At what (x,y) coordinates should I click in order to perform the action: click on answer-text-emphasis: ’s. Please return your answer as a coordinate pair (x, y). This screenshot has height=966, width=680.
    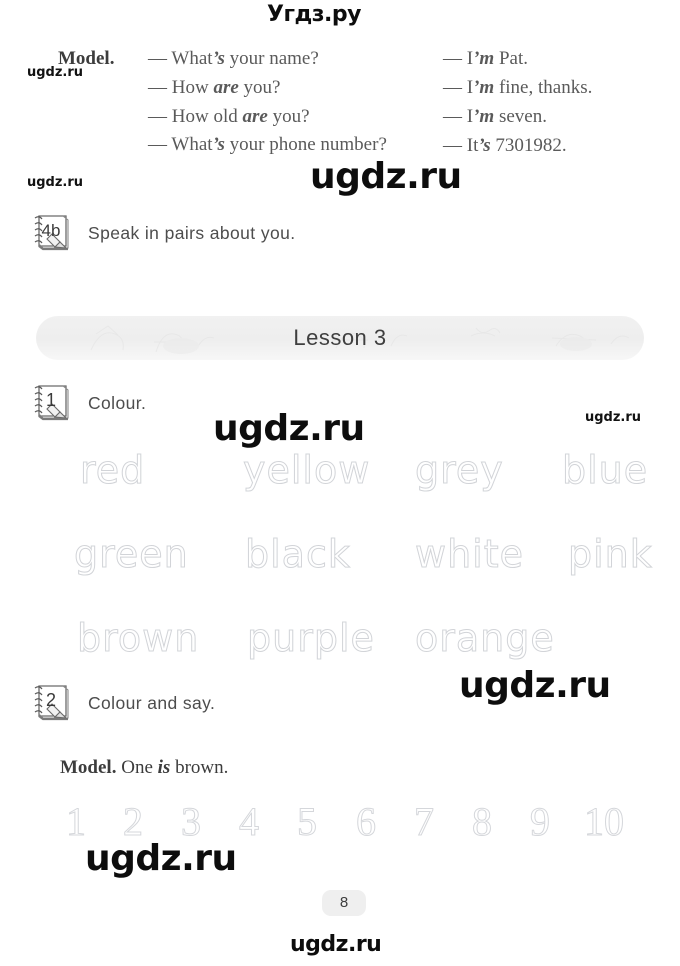
    Looking at the image, I should click on (484, 145).